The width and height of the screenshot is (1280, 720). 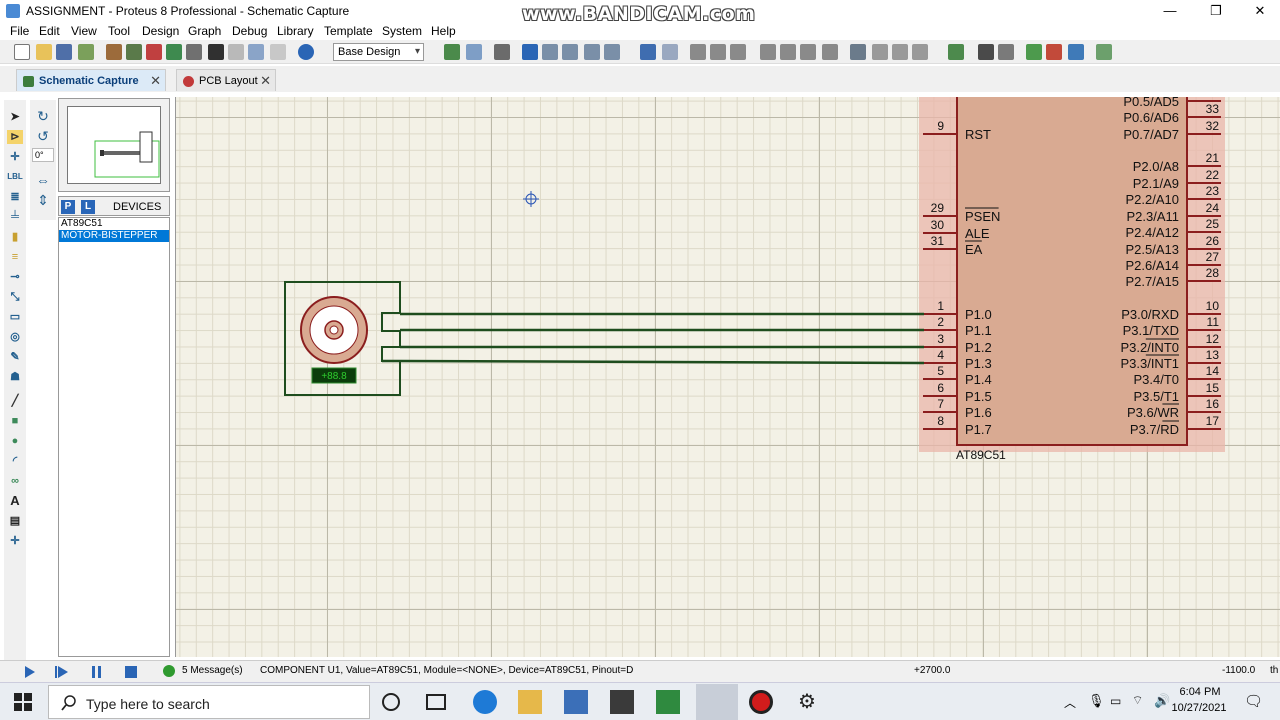 What do you see at coordinates (216, 52) in the screenshot?
I see `bom-icon` at bounding box center [216, 52].